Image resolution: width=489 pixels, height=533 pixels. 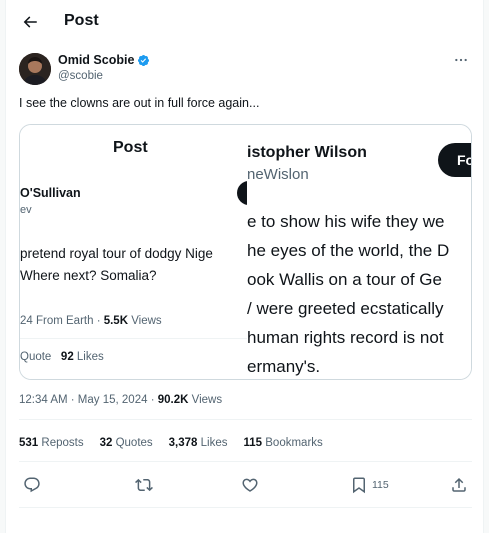 What do you see at coordinates (134, 443) in the screenshot?
I see `stat-label: Quotes` at bounding box center [134, 443].